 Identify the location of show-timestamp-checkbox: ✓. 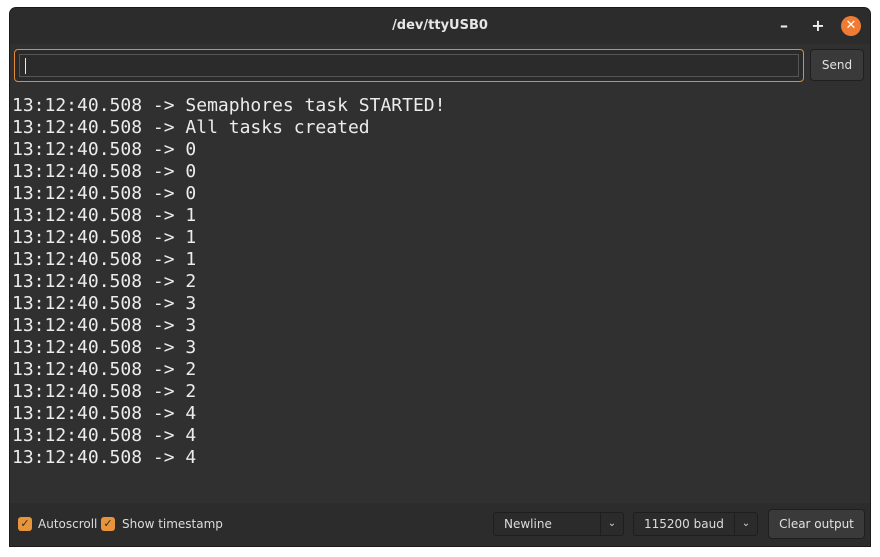
(108, 524).